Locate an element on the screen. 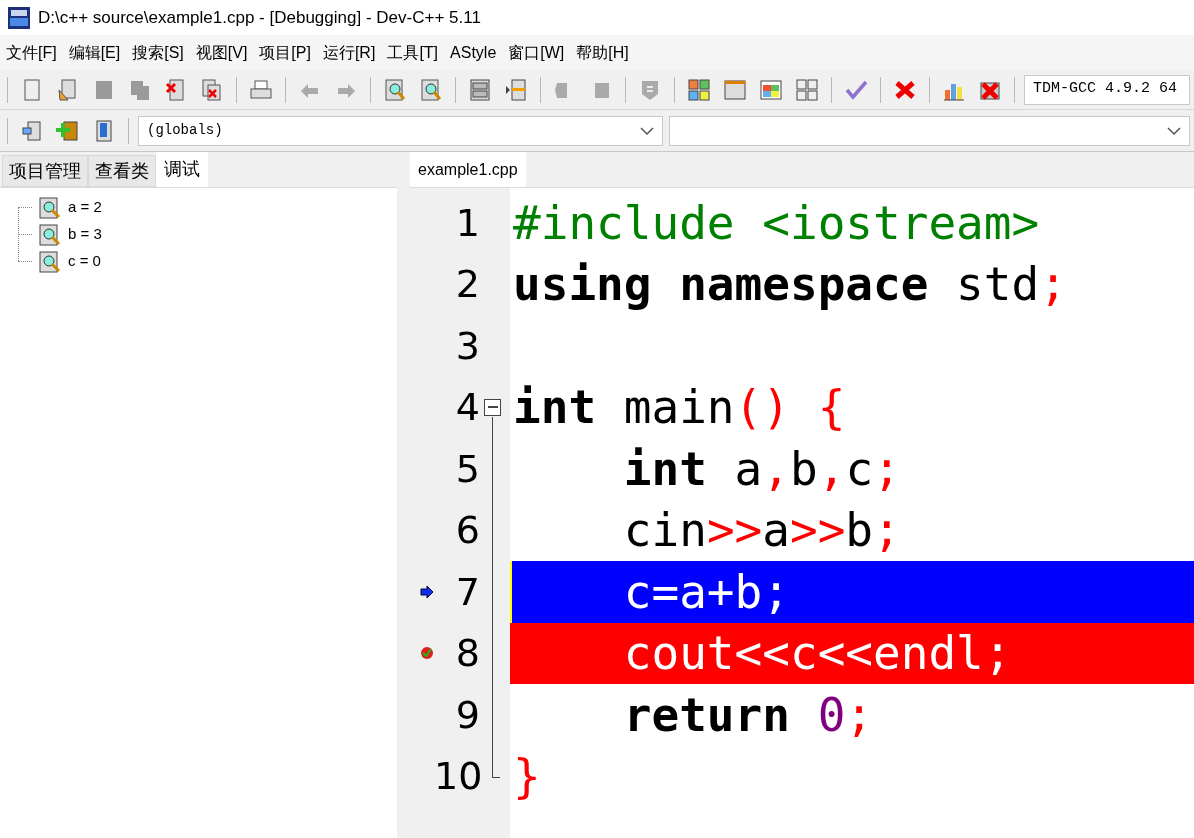  line-number: 7 is located at coordinates (467, 591).